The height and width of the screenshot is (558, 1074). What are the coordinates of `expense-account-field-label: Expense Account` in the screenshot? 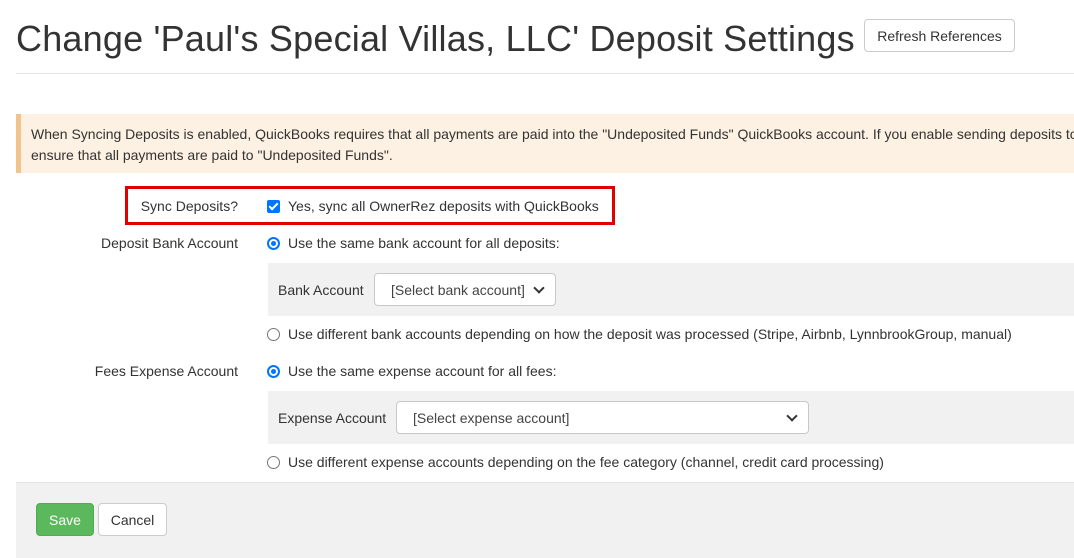 It's located at (332, 418).